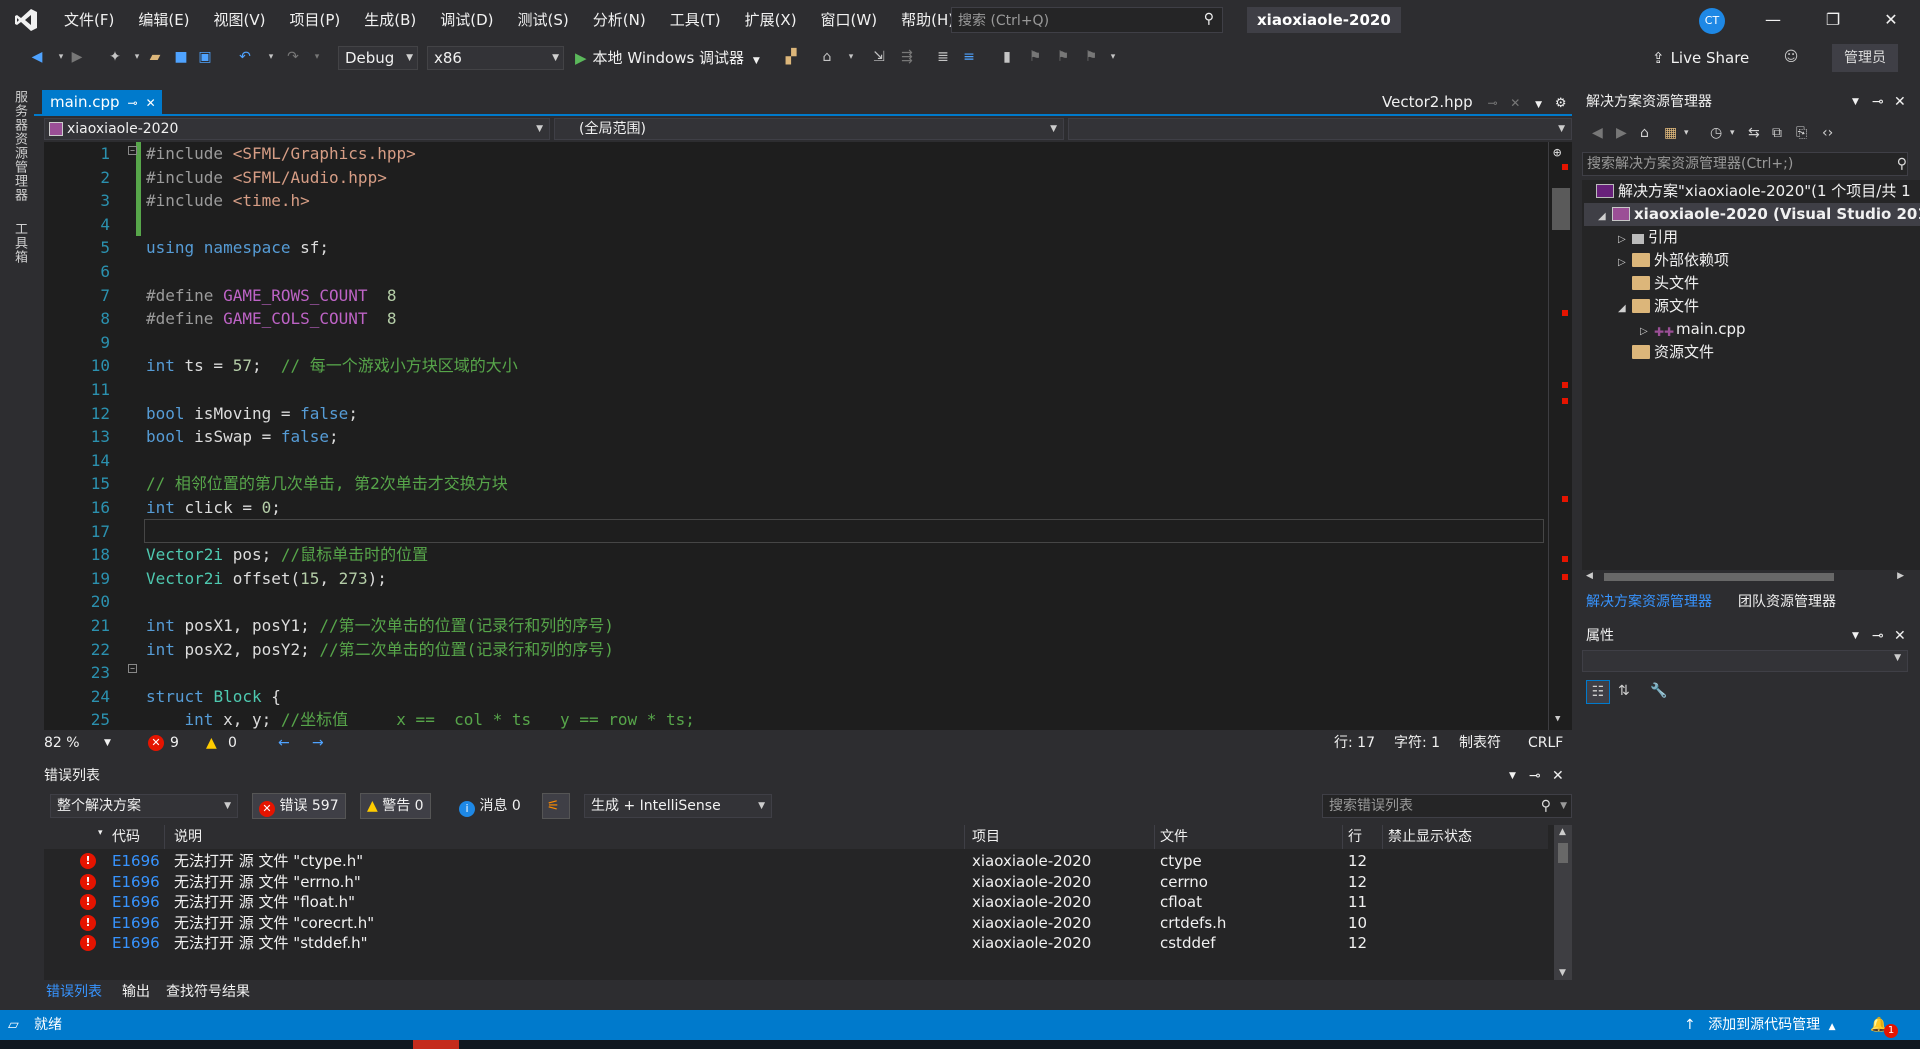 Image resolution: width=1920 pixels, height=1049 pixels. I want to click on scrollbar-thumb, so click(1563, 853).